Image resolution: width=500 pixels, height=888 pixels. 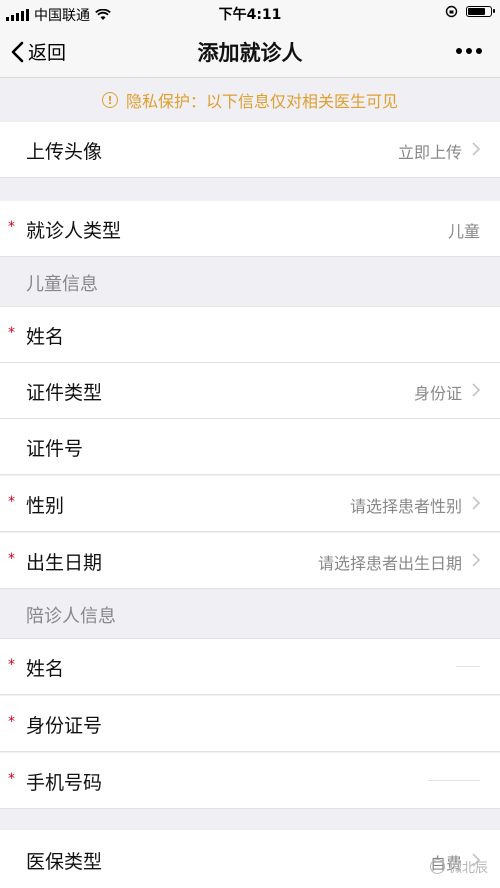 I want to click on page-title: 添加就诊人, so click(x=250, y=53).